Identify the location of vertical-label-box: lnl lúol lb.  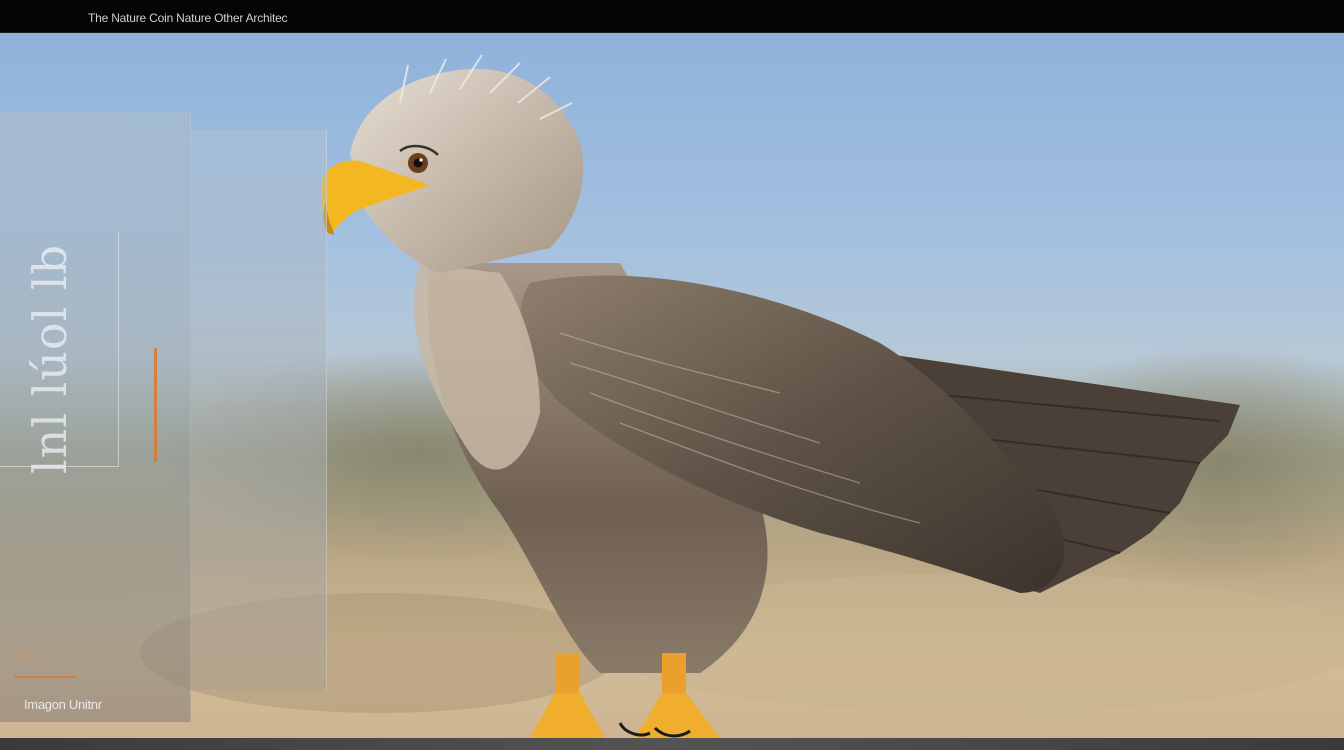
(59, 353).